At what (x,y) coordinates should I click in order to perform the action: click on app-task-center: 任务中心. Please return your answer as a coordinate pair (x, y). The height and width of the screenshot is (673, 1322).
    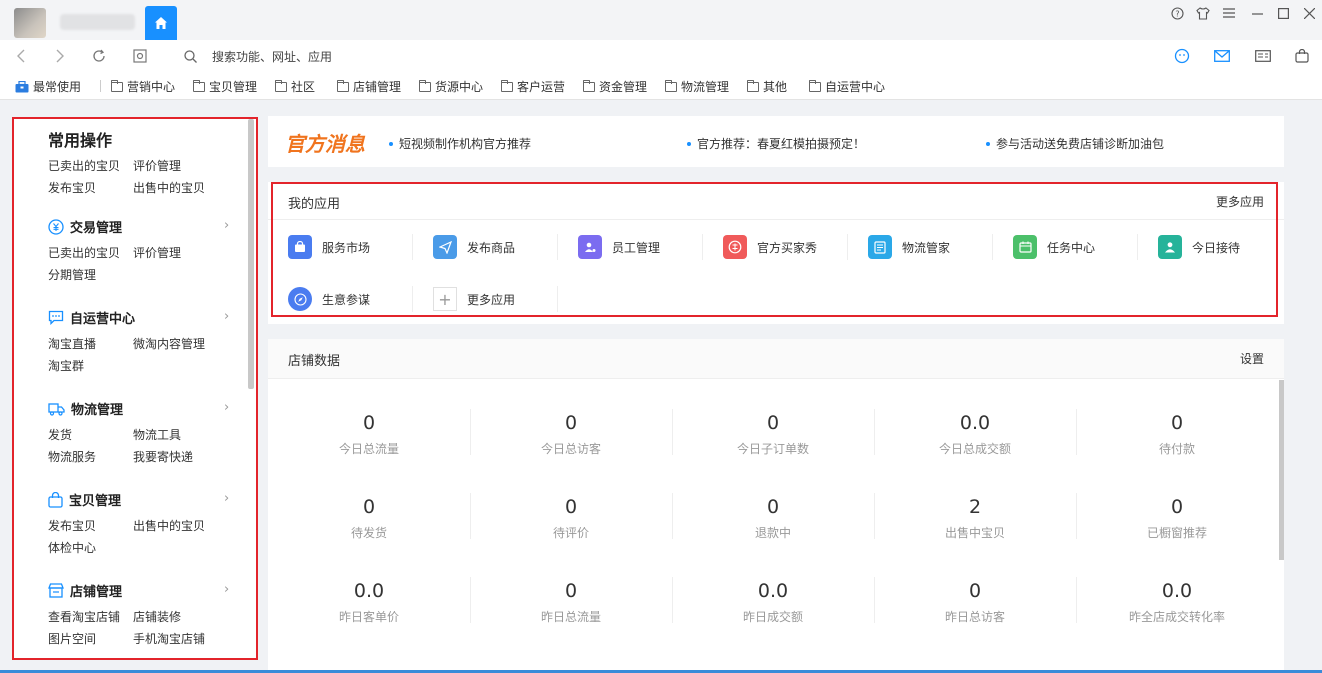
    Looking at the image, I should click on (1054, 247).